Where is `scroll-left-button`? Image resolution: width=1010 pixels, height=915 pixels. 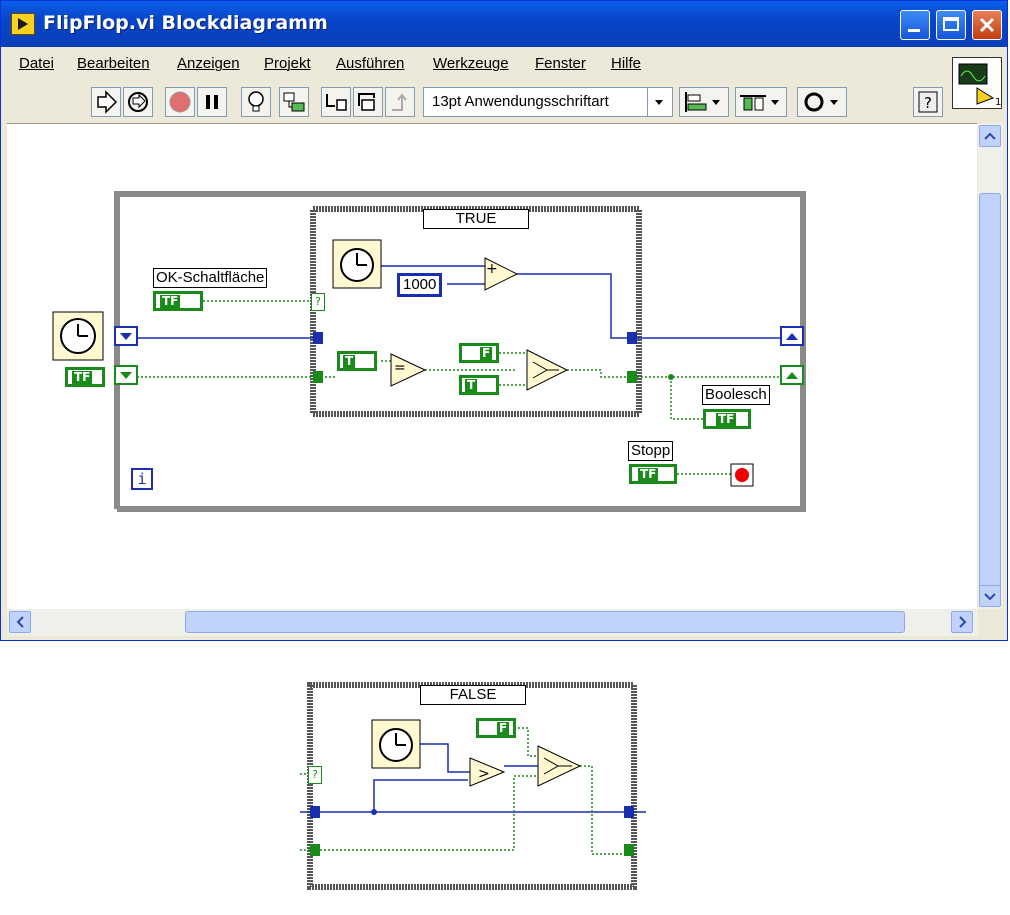
scroll-left-button is located at coordinates (20, 622).